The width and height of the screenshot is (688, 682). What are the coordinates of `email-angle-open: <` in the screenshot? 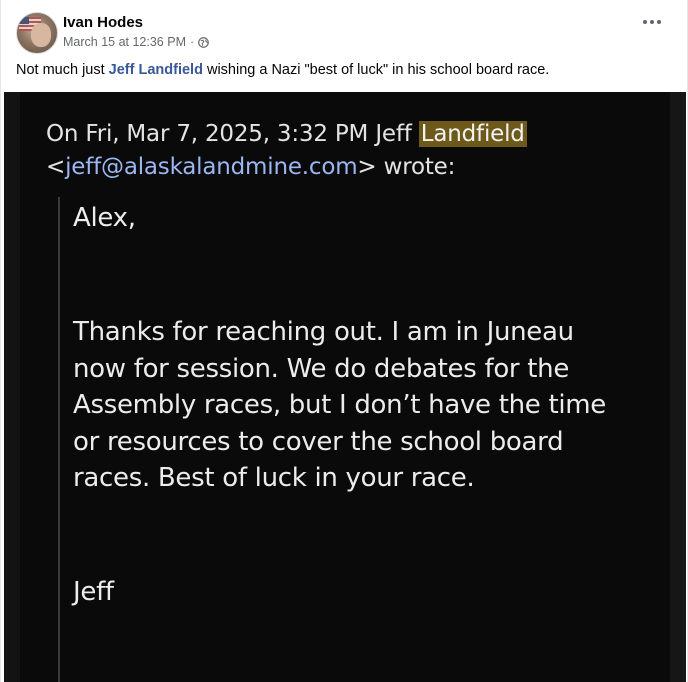 It's located at (56, 167).